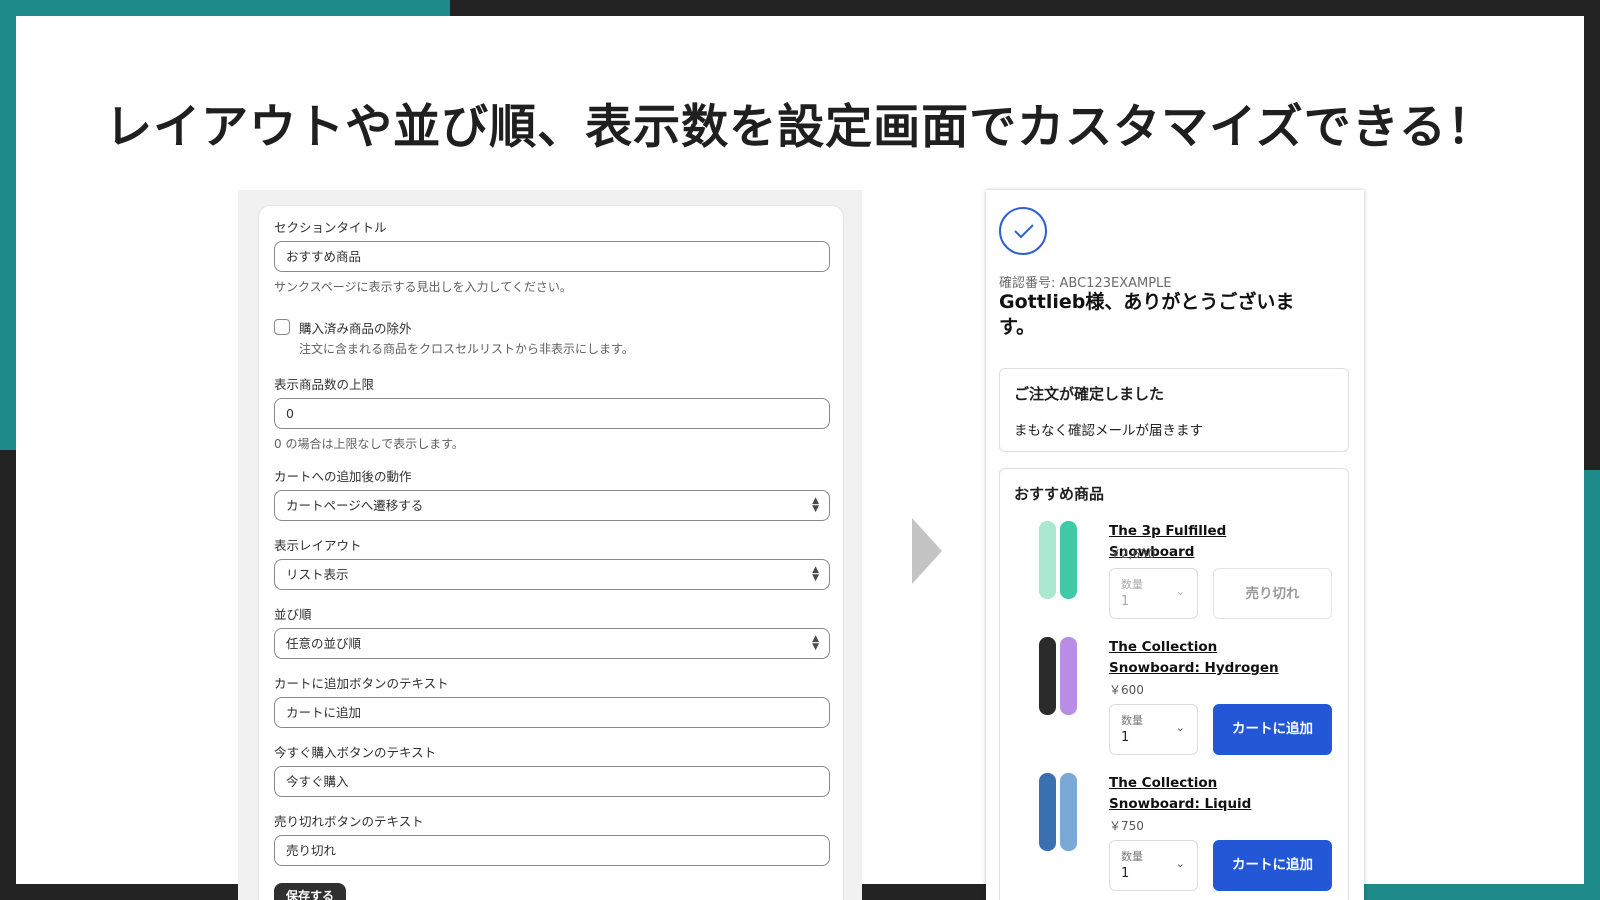  What do you see at coordinates (1147, 314) in the screenshot?
I see `thank-you-title: Gottlieb様、ありがとうございます。` at bounding box center [1147, 314].